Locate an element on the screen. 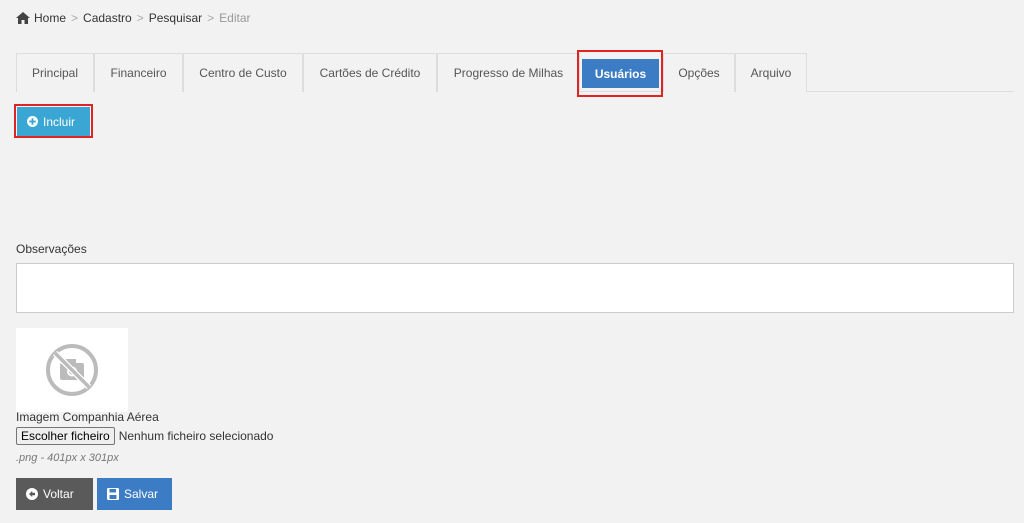 Image resolution: width=1024 pixels, height=523 pixels. plus-circle-icon is located at coordinates (32, 121).